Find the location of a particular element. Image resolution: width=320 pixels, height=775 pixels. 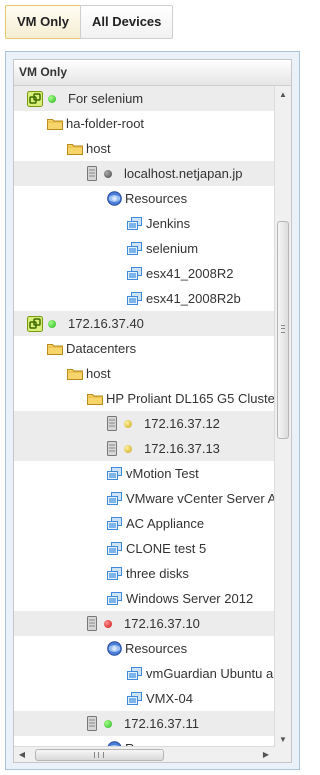

all-devices-button: All Devices is located at coordinates (127, 22).